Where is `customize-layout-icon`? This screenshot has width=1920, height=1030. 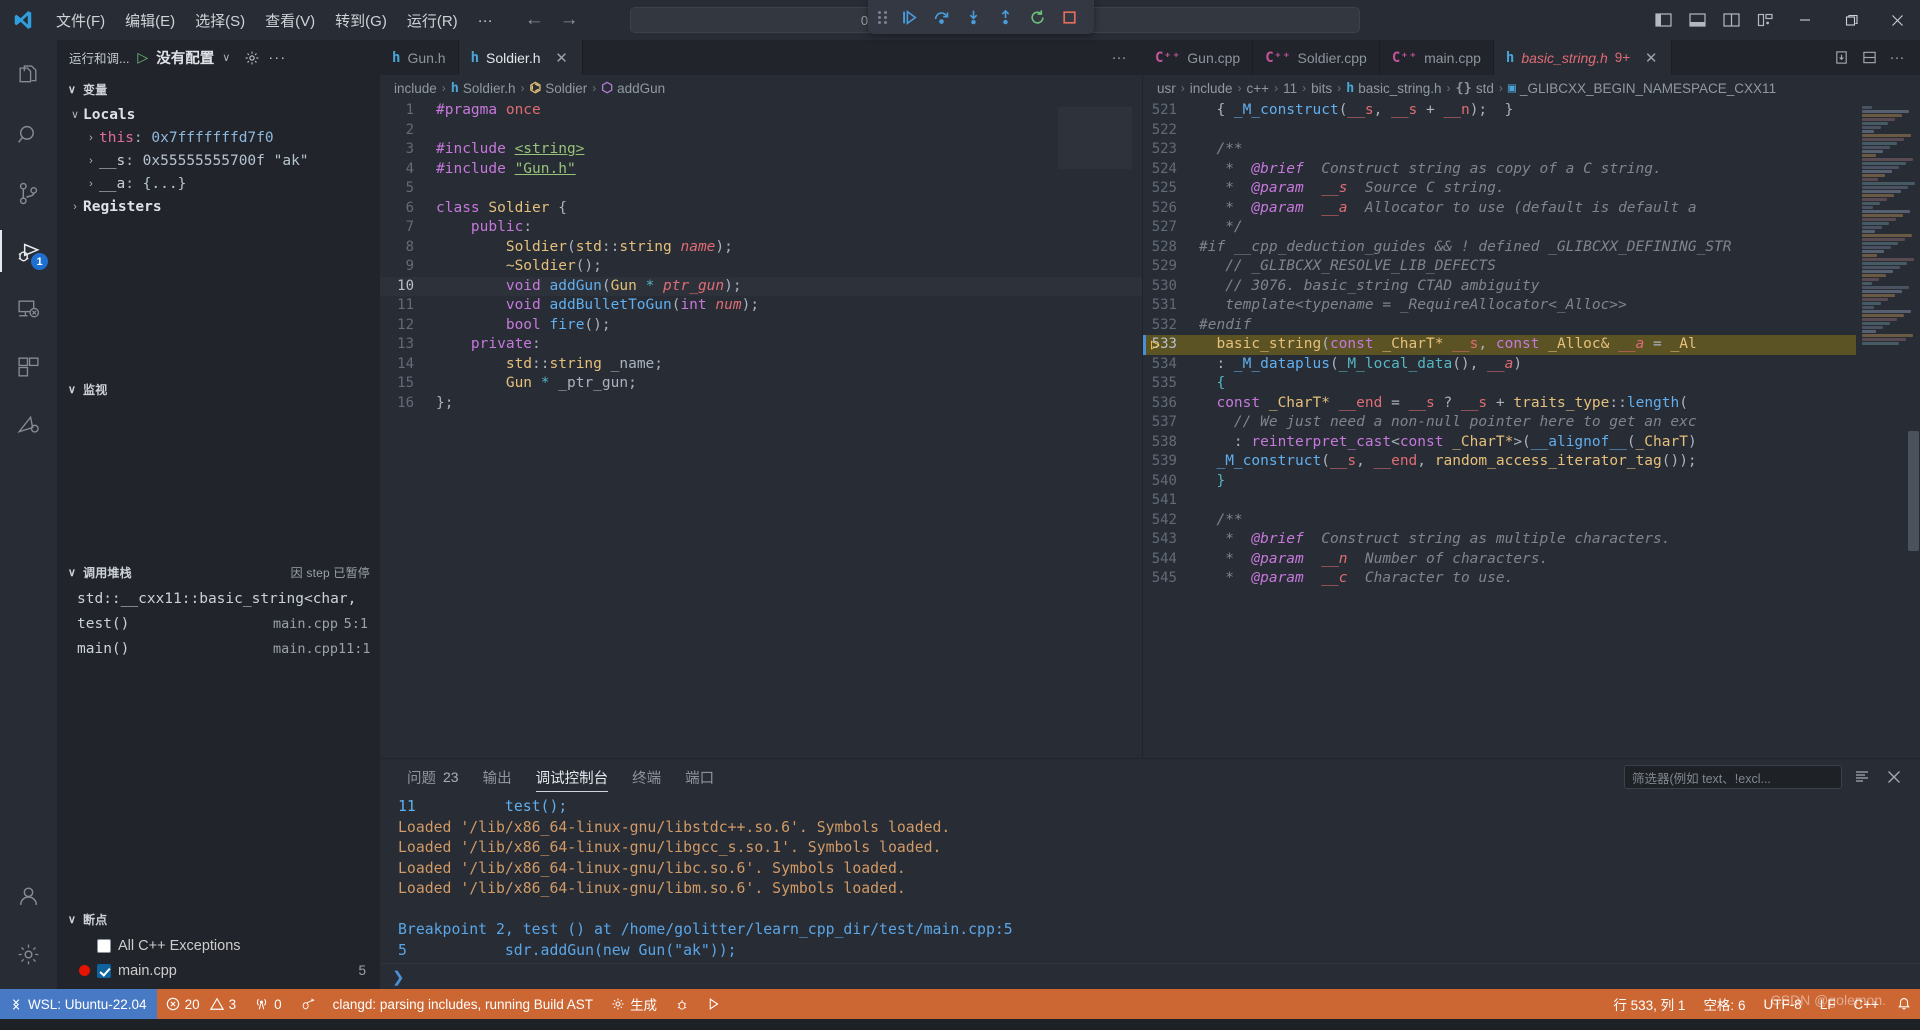
customize-layout-icon is located at coordinates (1765, 20).